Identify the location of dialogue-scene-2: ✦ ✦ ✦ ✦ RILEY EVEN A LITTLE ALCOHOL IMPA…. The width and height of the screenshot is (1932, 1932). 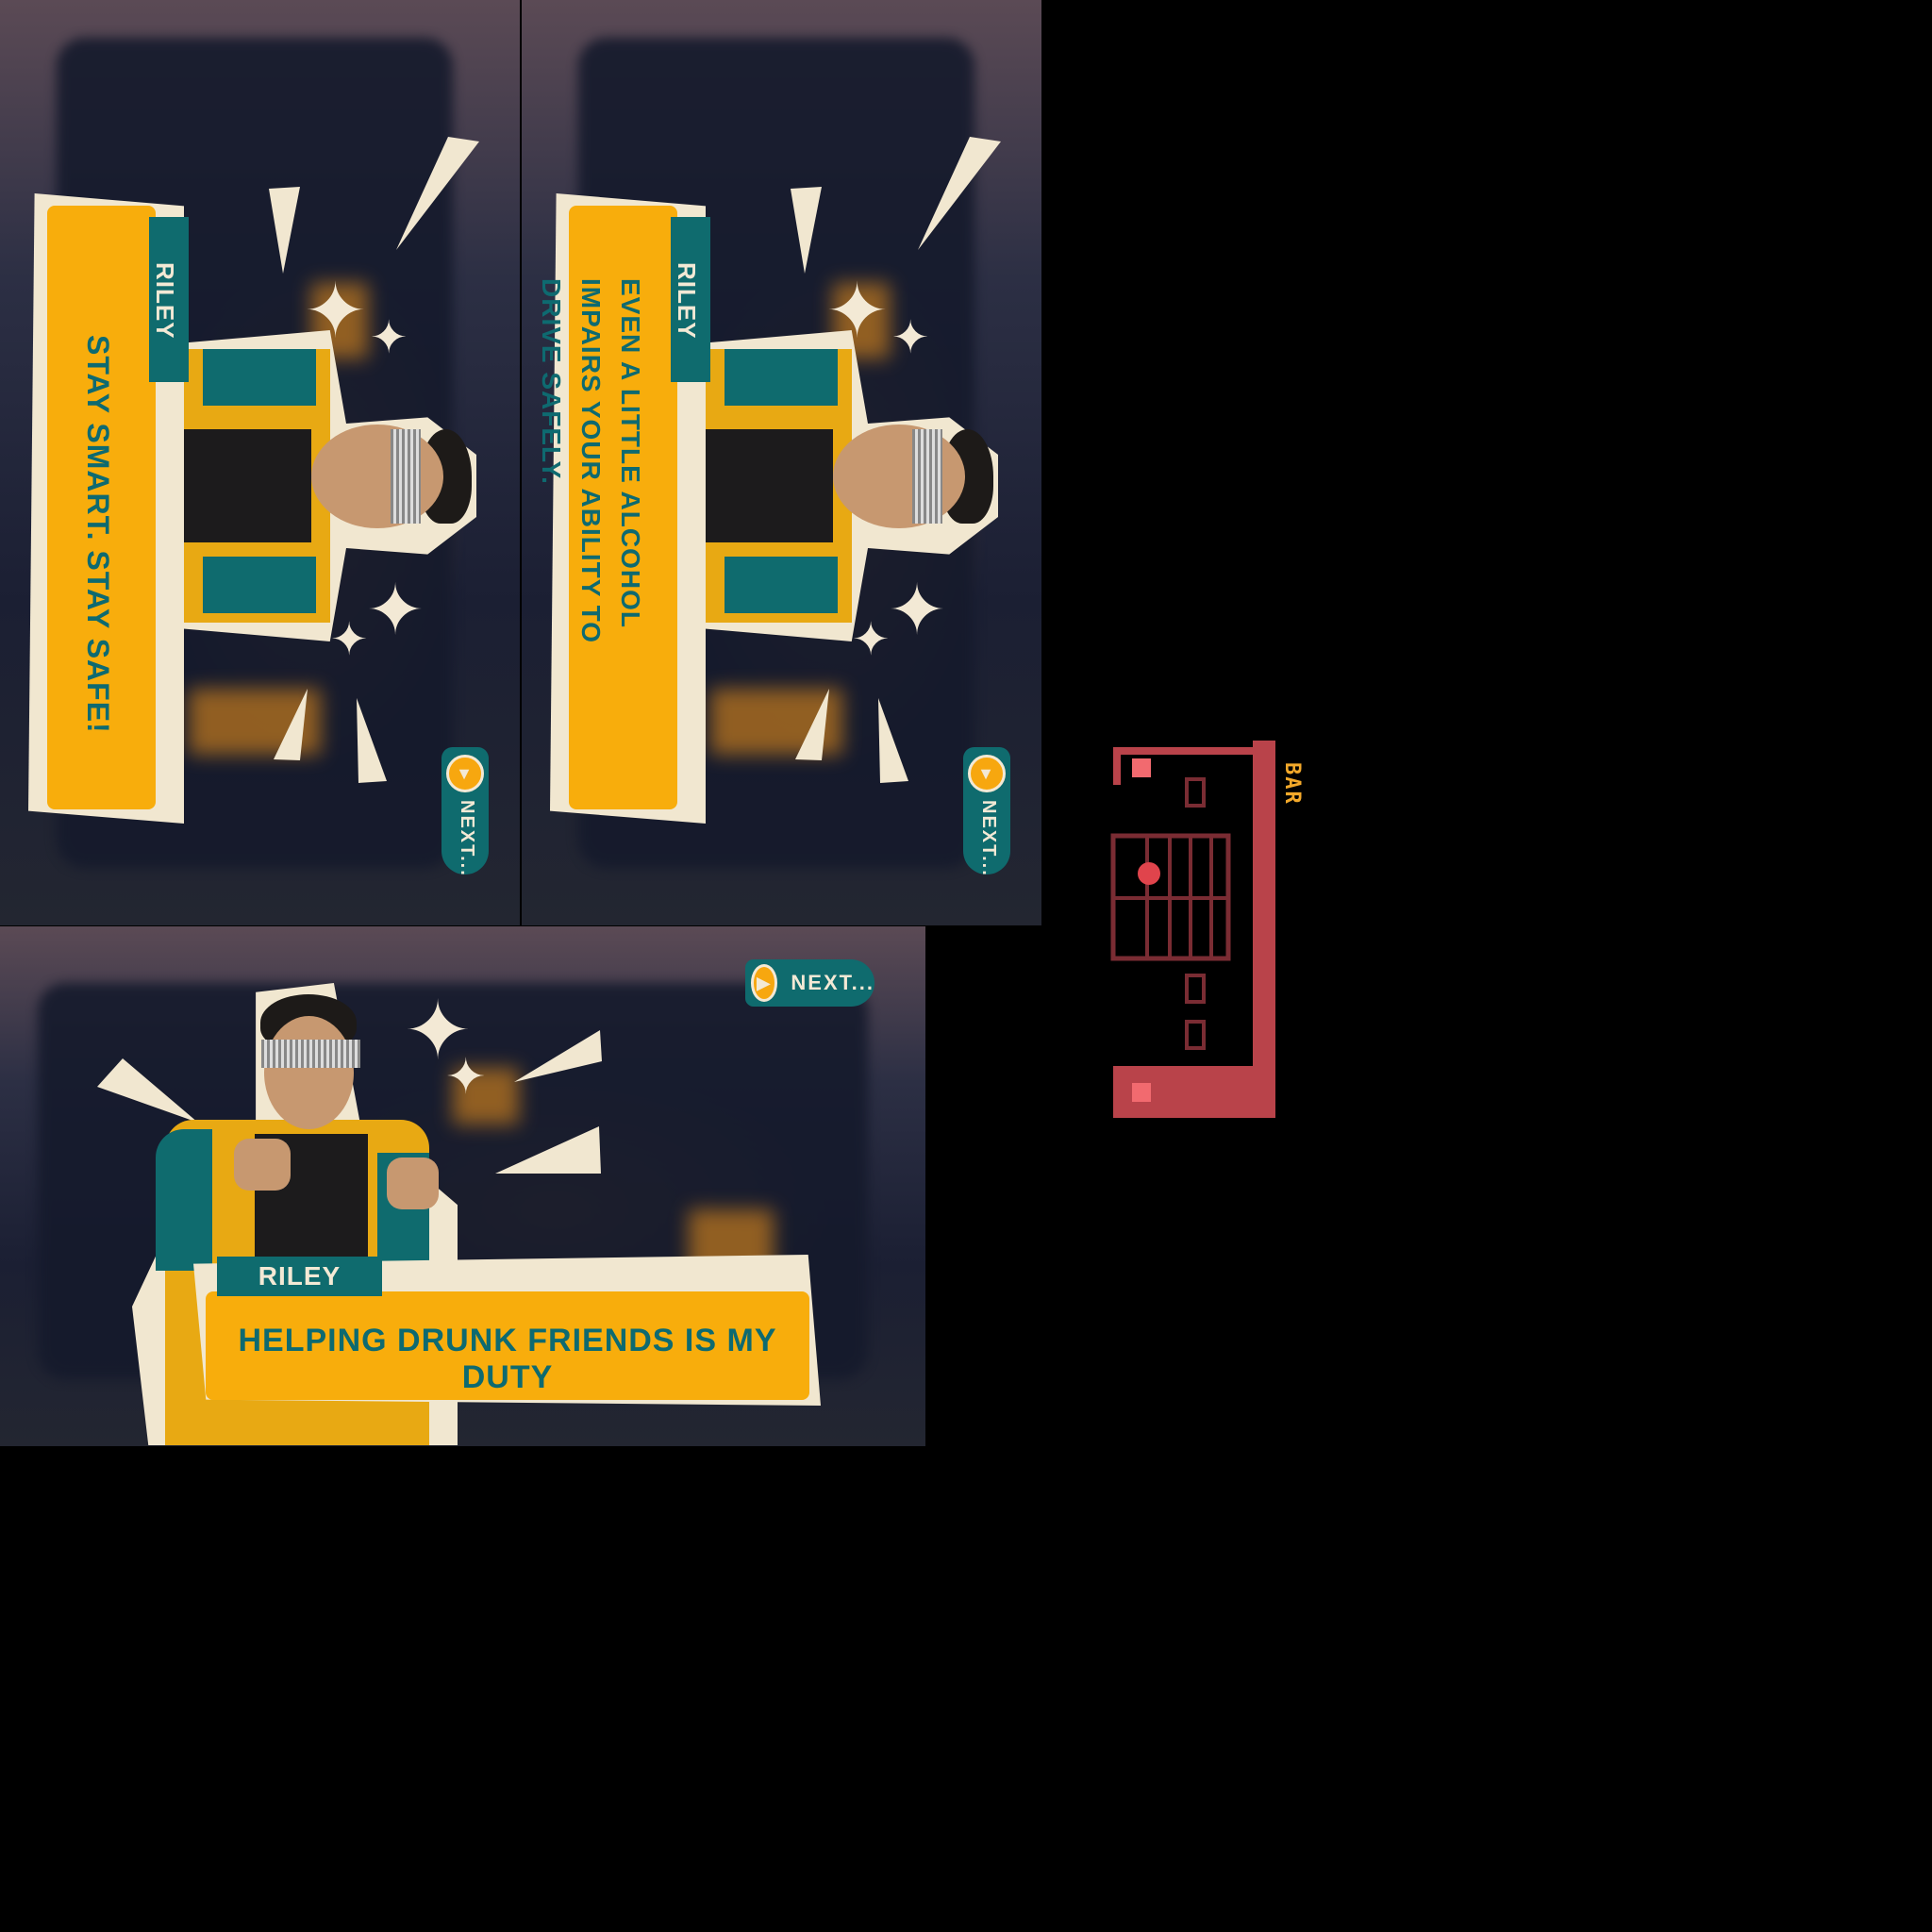
(781, 462).